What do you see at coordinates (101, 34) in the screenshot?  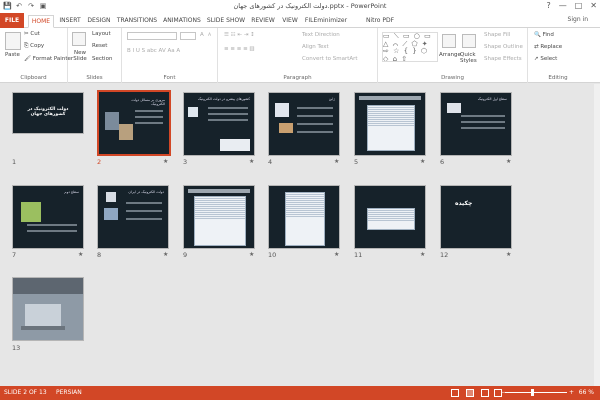 I see `layout-button: Layout` at bounding box center [101, 34].